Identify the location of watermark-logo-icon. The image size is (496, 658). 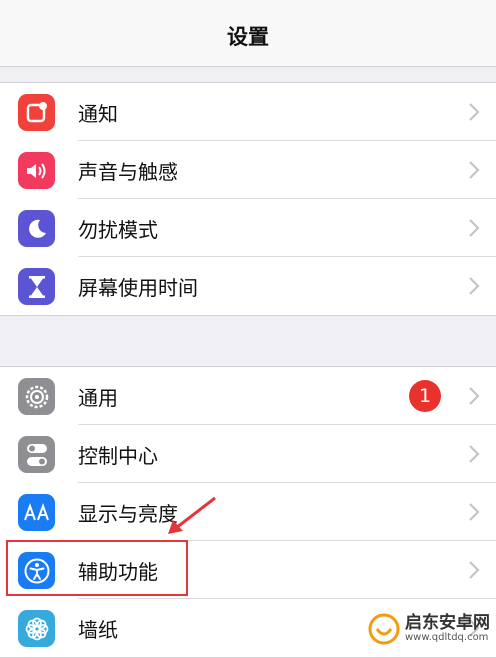
(384, 628).